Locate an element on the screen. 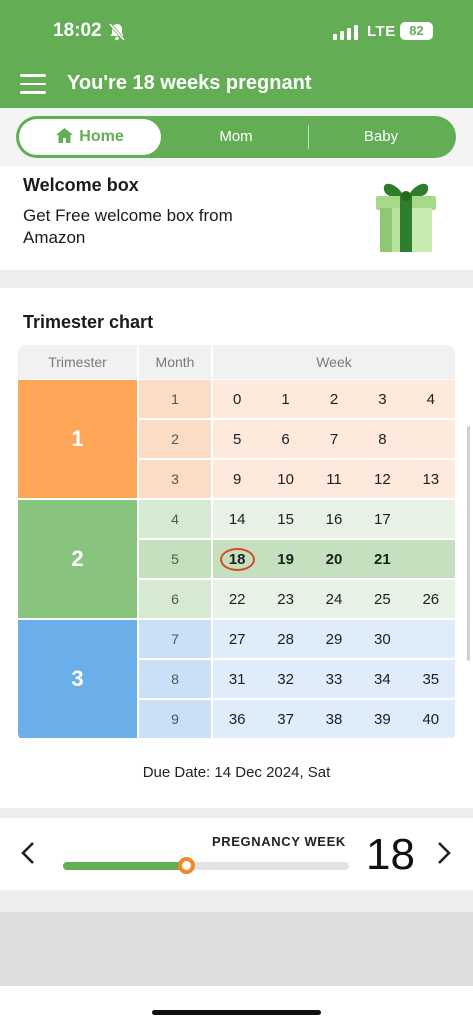 The image size is (473, 1024). week-cell: 28 is located at coordinates (285, 639).